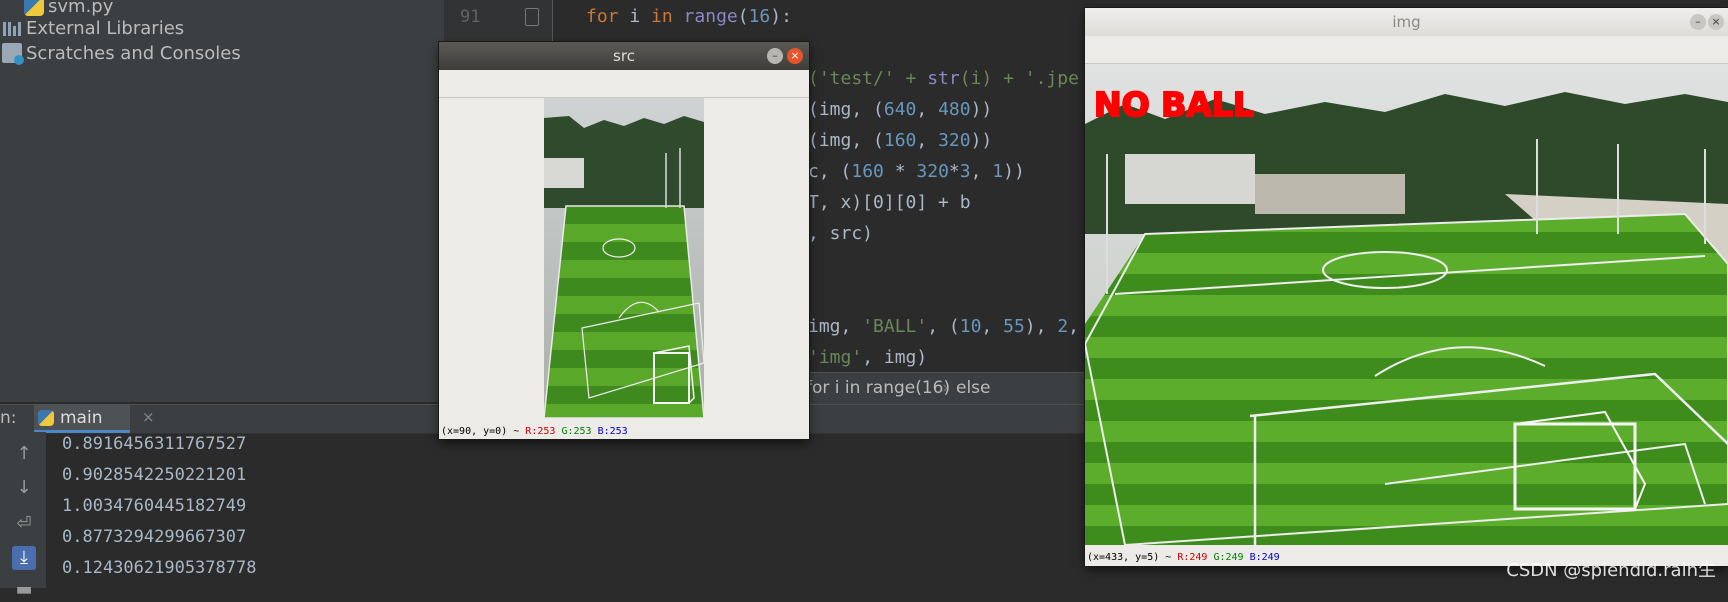 The image size is (1728, 602). I want to click on breadcrumb-item: else, so click(973, 388).